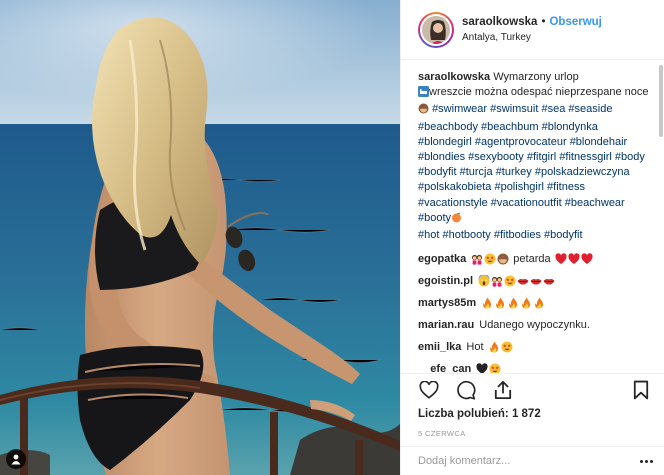 The image size is (664, 475). What do you see at coordinates (541, 157) in the screenshot?
I see `hashtag-link: #fitgirl` at bounding box center [541, 157].